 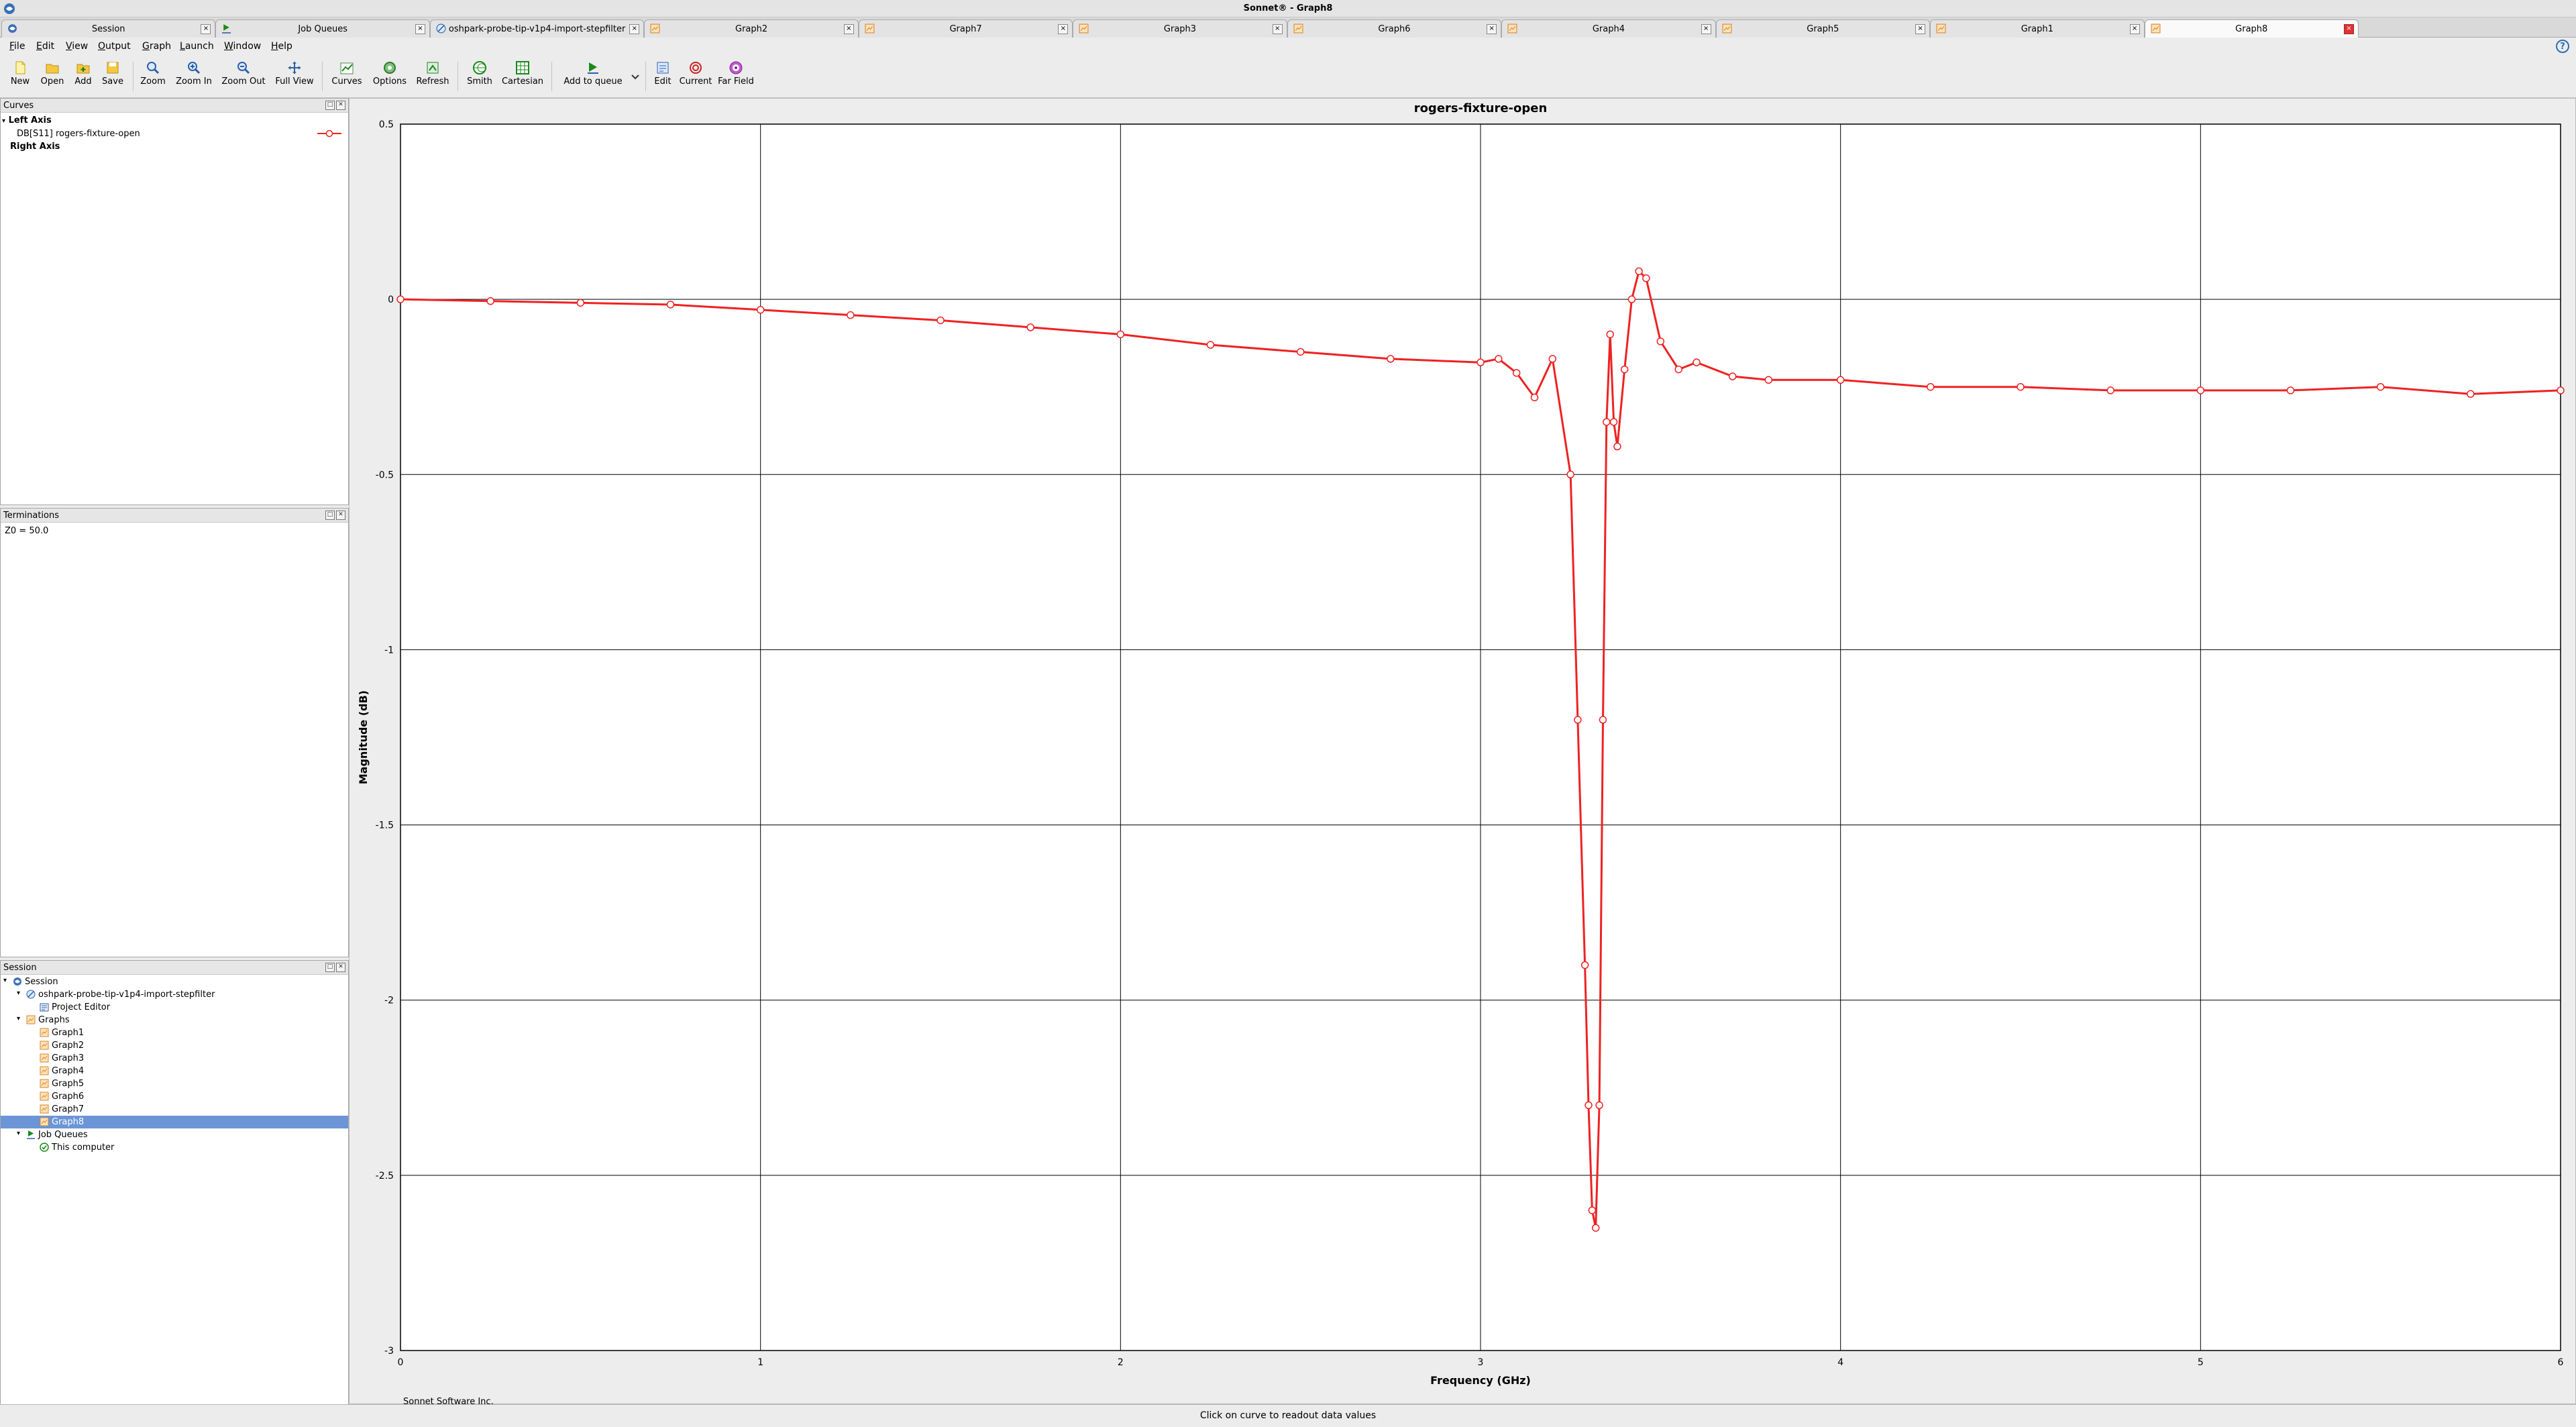 I want to click on current-button: Current, so click(x=695, y=76).